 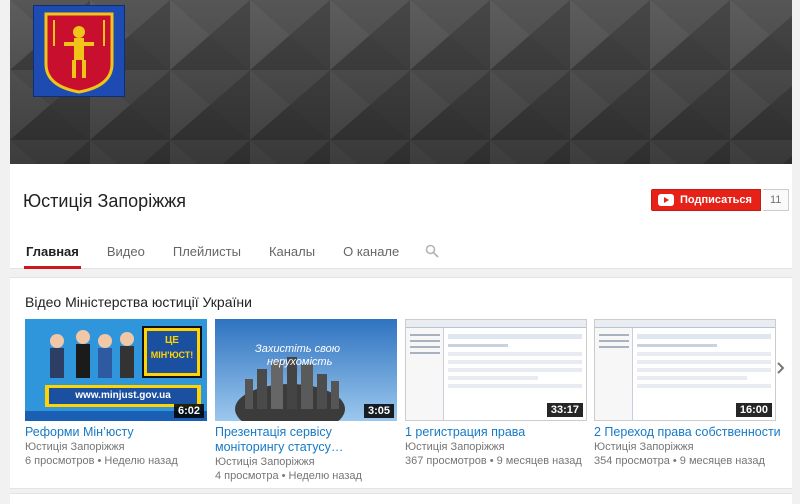 I want to click on video-duration: 3:05, so click(x=378, y=411).